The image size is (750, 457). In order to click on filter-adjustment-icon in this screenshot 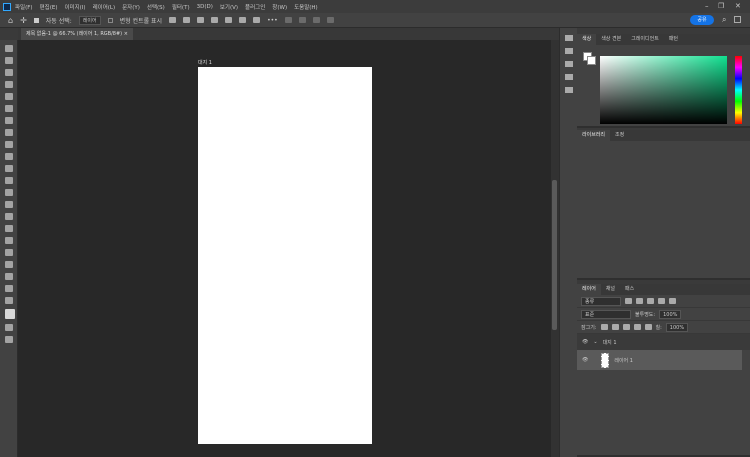, I will do `click(639, 301)`.